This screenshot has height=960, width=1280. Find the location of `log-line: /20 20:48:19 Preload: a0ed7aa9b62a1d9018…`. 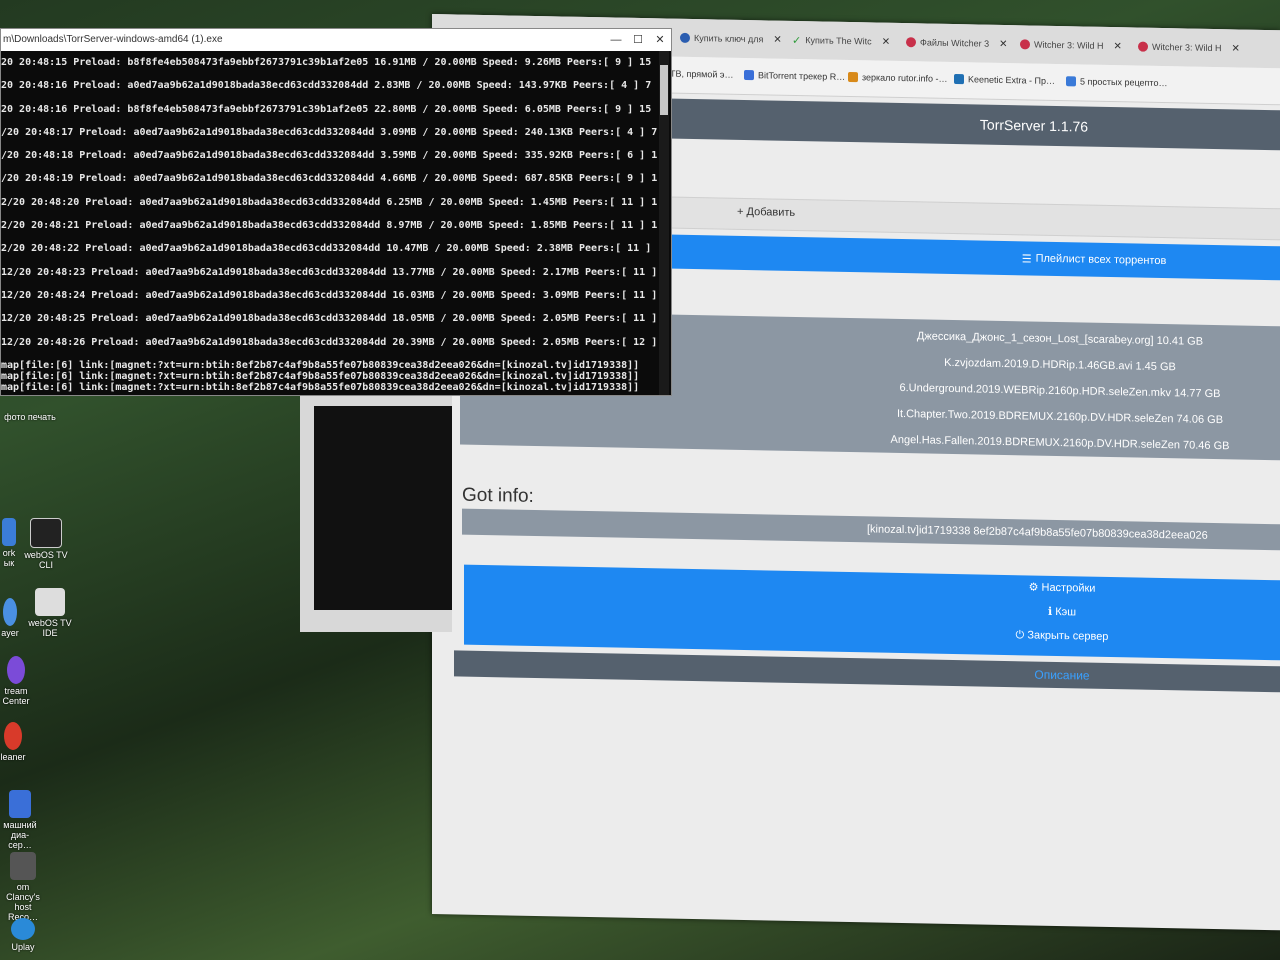

log-line: /20 20:48:19 Preload: a0ed7aa9b62a1d9018… is located at coordinates (329, 179).